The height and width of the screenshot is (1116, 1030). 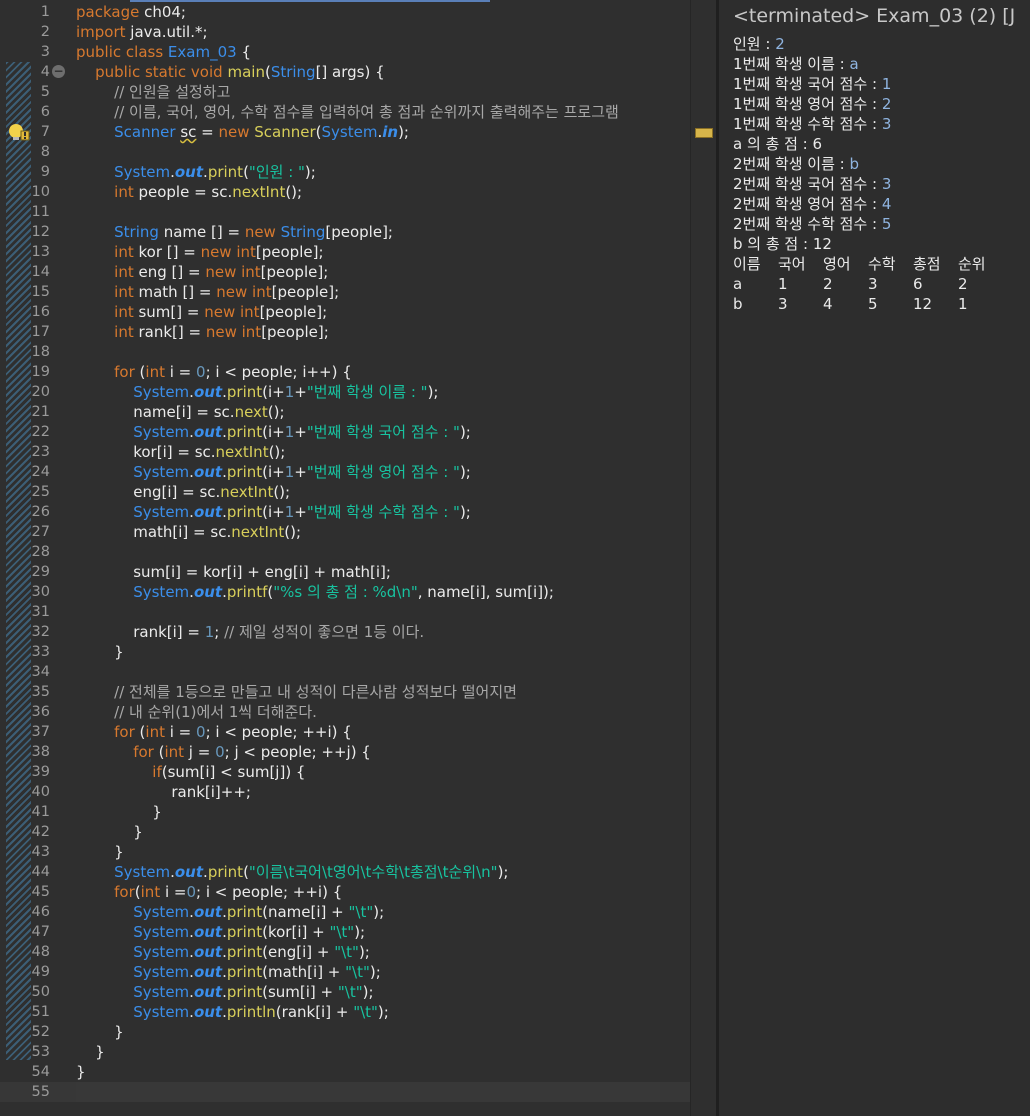 I want to click on code-text: int math [] = new int[people];, so click(x=207, y=292).